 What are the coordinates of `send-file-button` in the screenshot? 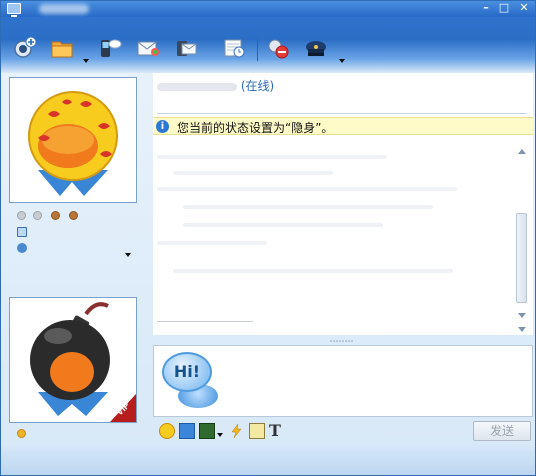 It's located at (62, 48).